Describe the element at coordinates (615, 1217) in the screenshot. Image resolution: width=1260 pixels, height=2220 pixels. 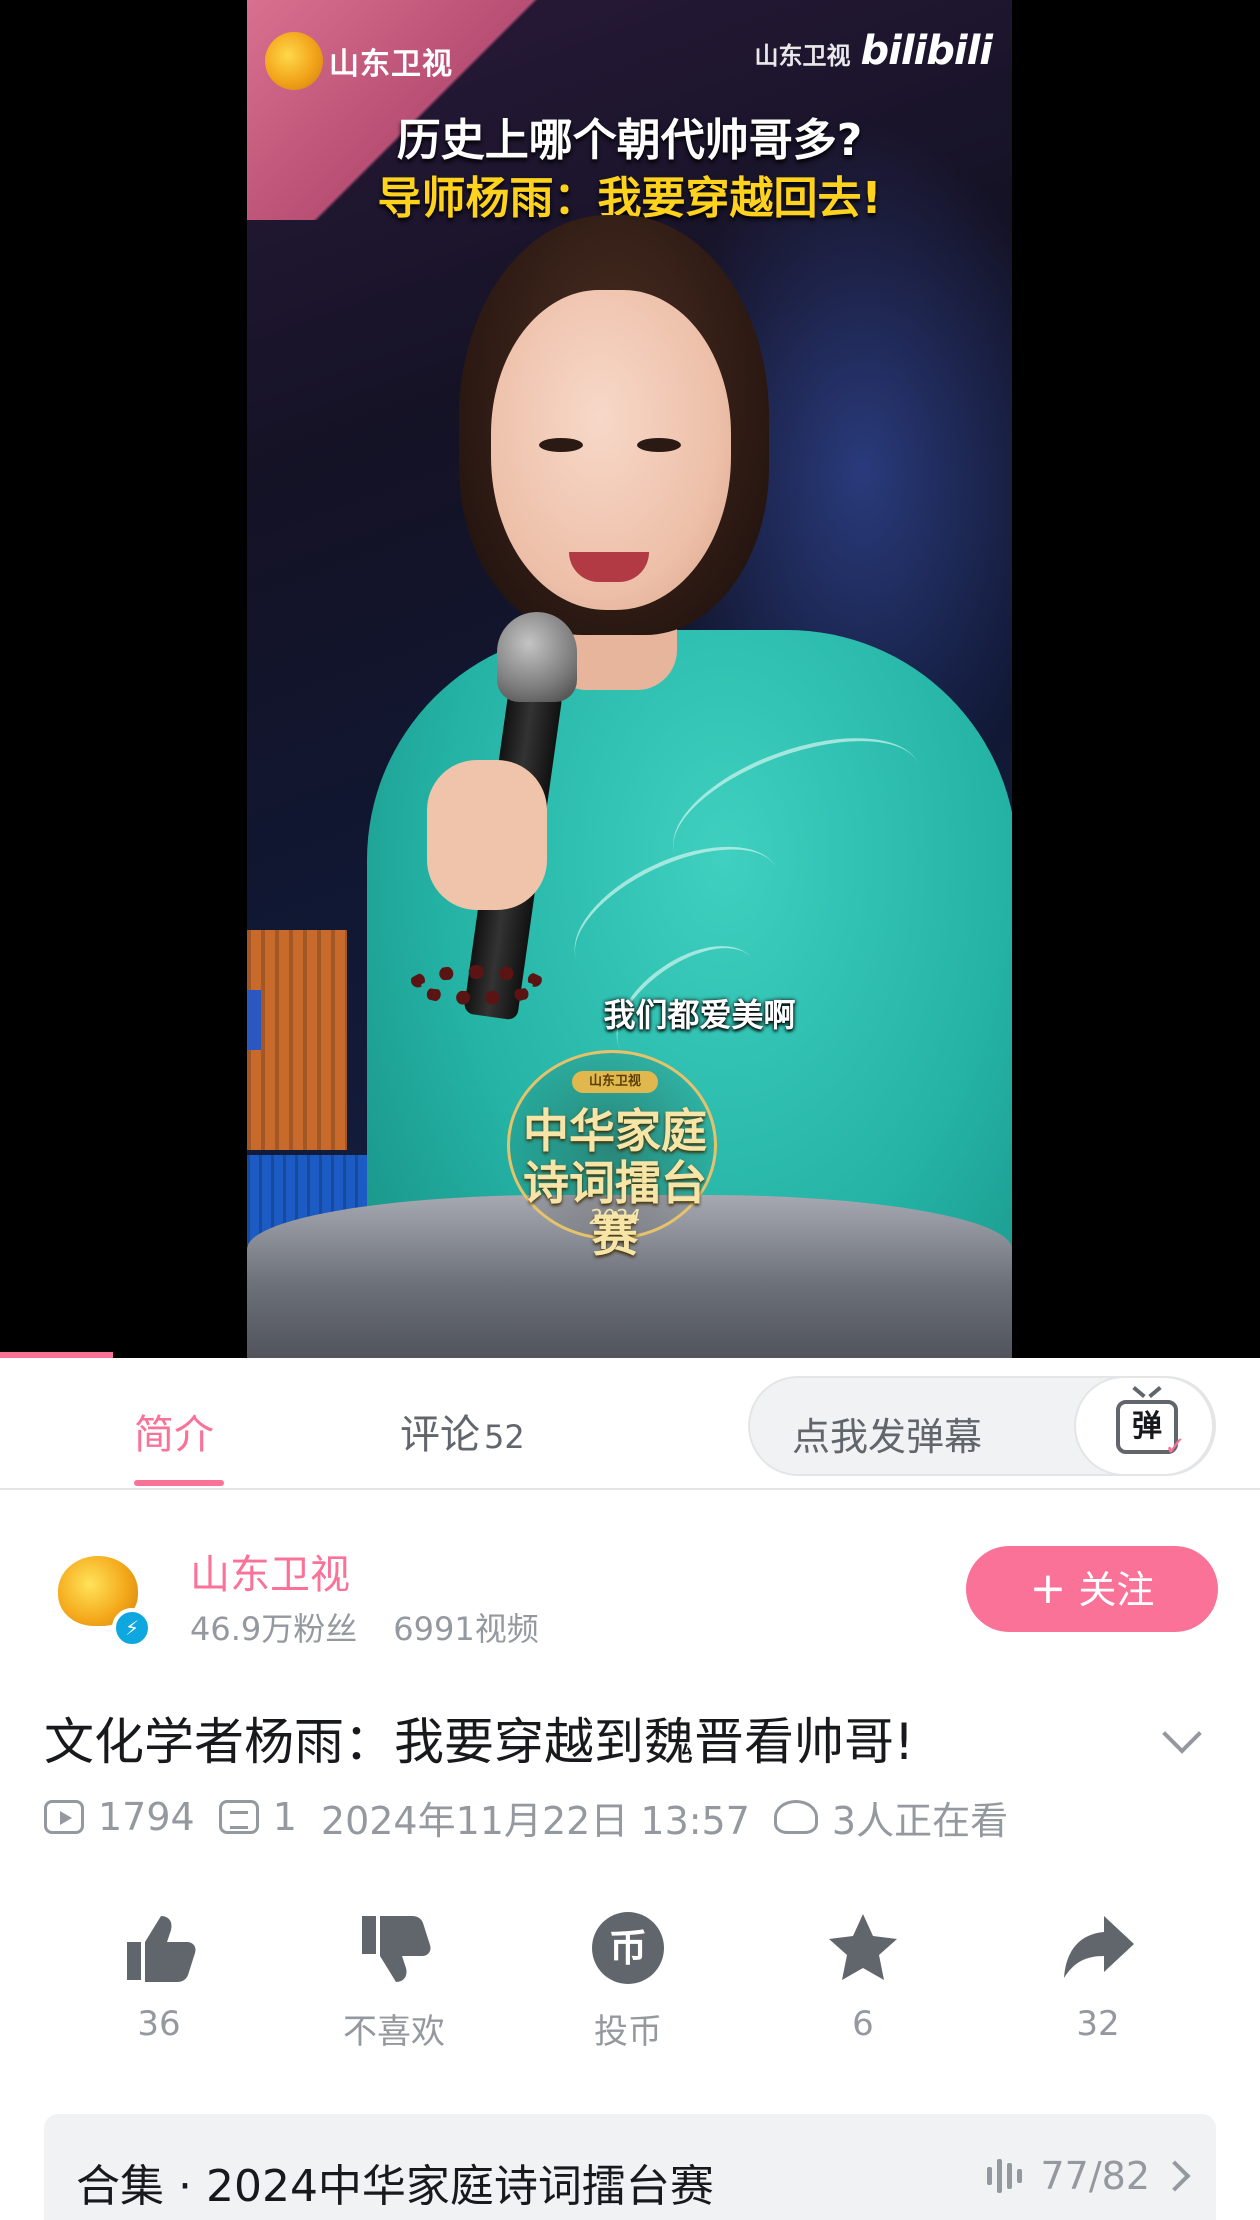
I see `badge-year: 2024` at that location.